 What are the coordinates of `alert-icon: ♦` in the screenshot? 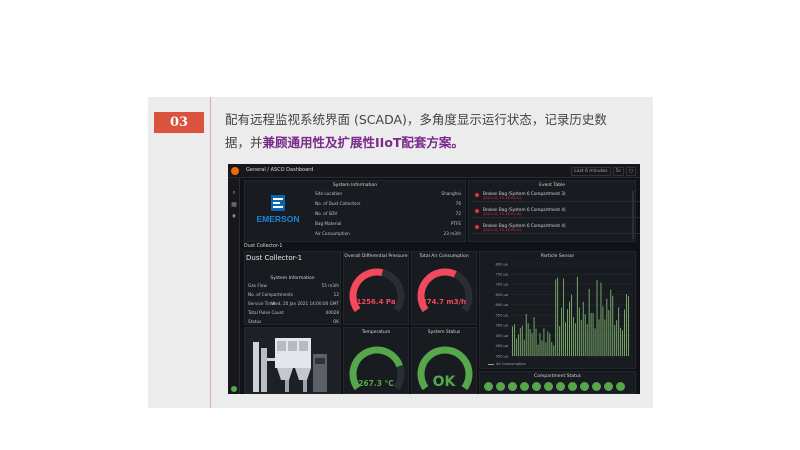 It's located at (234, 217).